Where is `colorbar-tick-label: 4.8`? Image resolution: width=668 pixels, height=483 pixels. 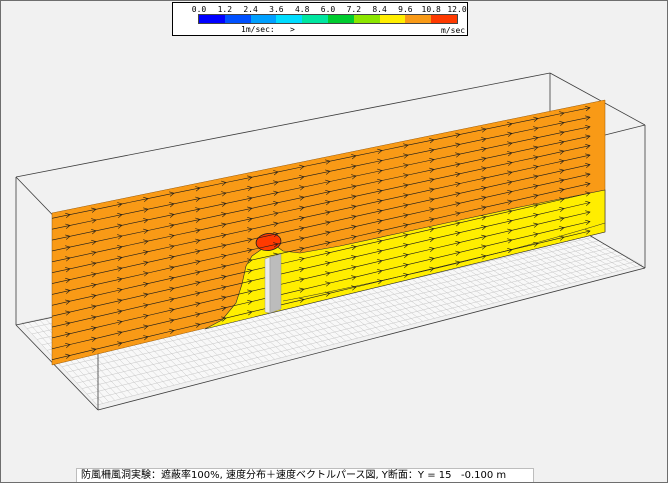 colorbar-tick-label: 4.8 is located at coordinates (302, 9).